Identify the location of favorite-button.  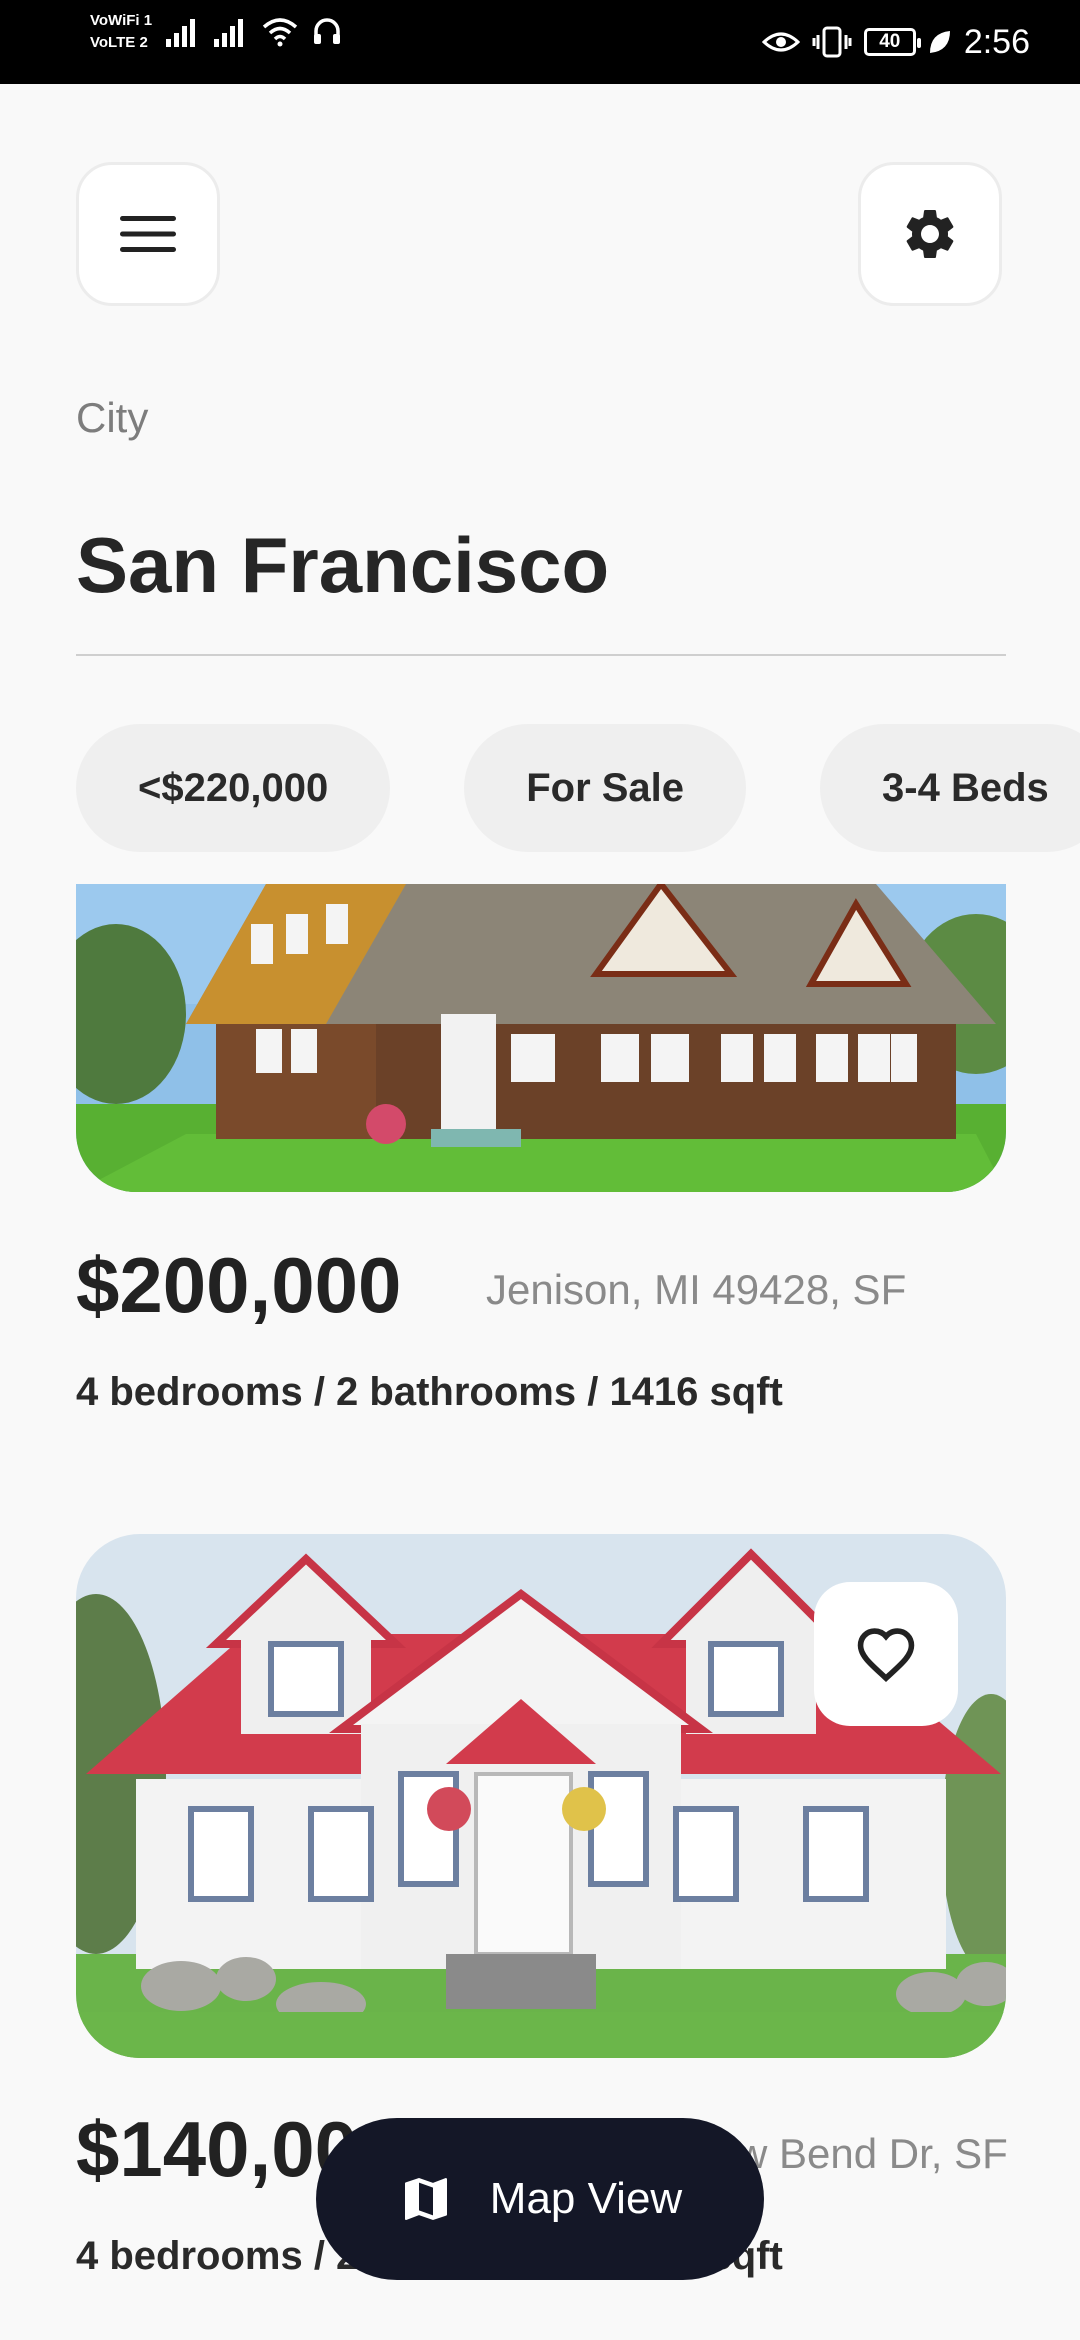
(886, 1654).